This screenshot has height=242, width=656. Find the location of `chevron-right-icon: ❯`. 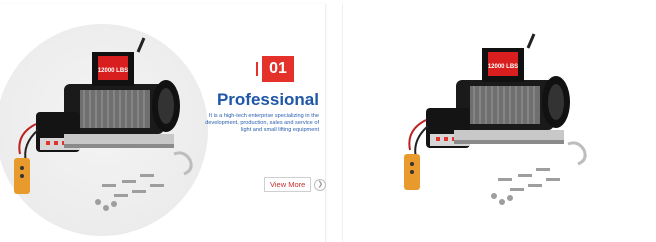

chevron-right-icon: ❯ is located at coordinates (320, 184).